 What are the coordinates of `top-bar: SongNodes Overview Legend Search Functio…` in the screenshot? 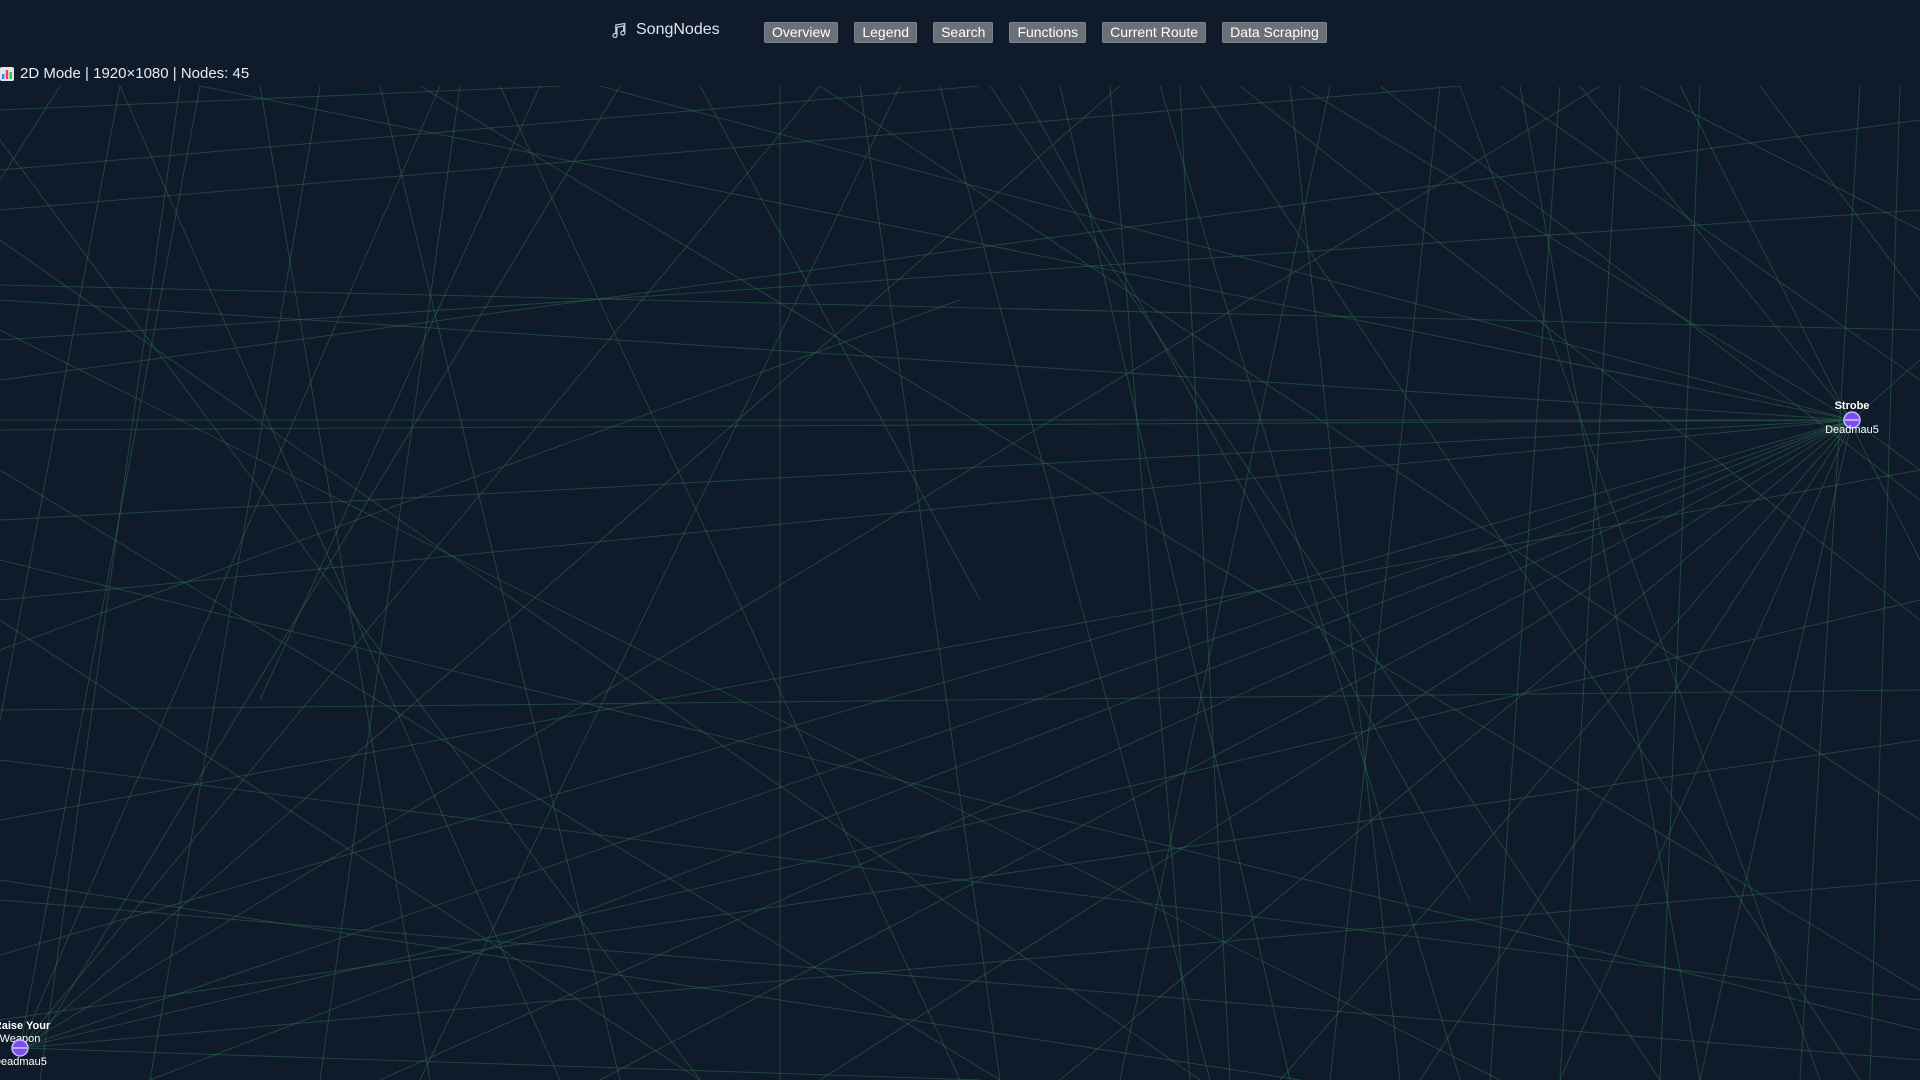 It's located at (960, 32).